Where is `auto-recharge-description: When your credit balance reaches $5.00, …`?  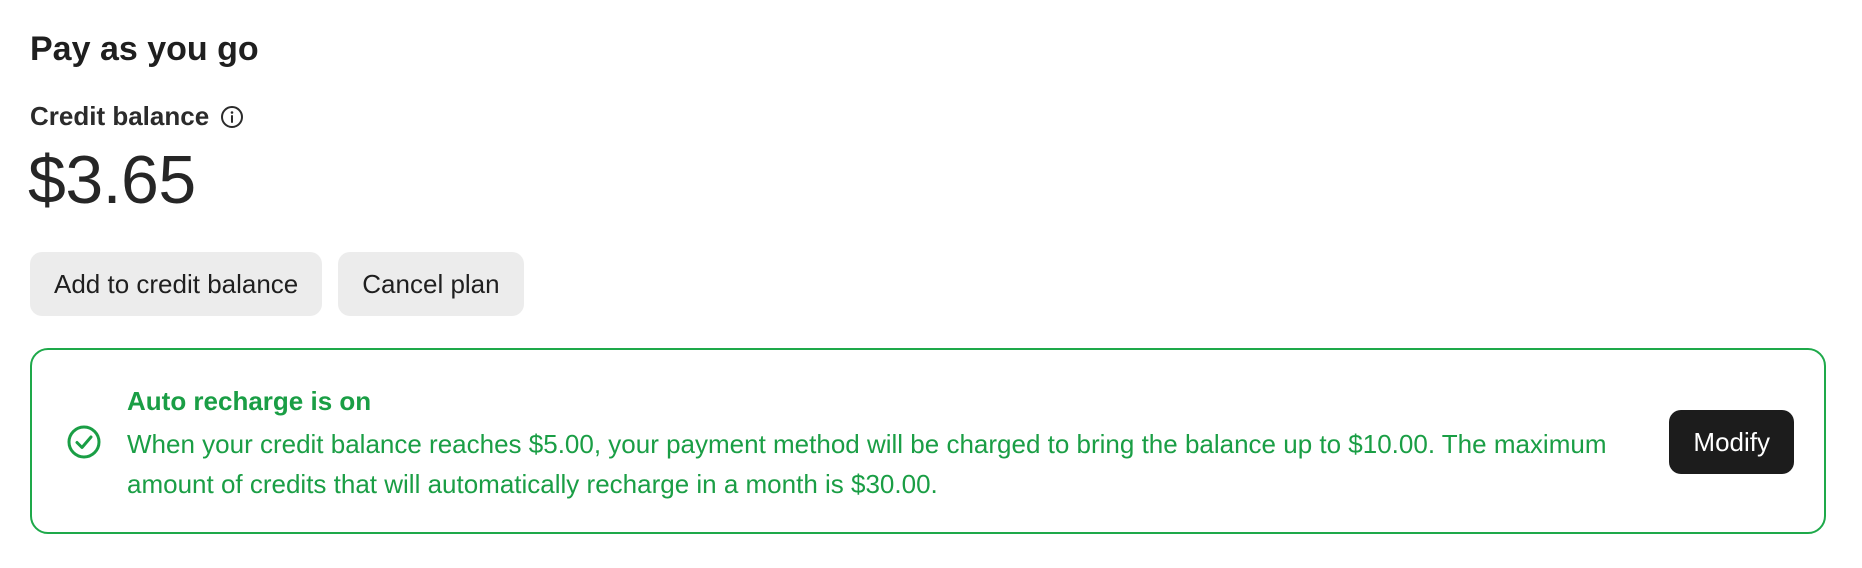
auto-recharge-description: When your credit balance reaches $5.00, … is located at coordinates (867, 464).